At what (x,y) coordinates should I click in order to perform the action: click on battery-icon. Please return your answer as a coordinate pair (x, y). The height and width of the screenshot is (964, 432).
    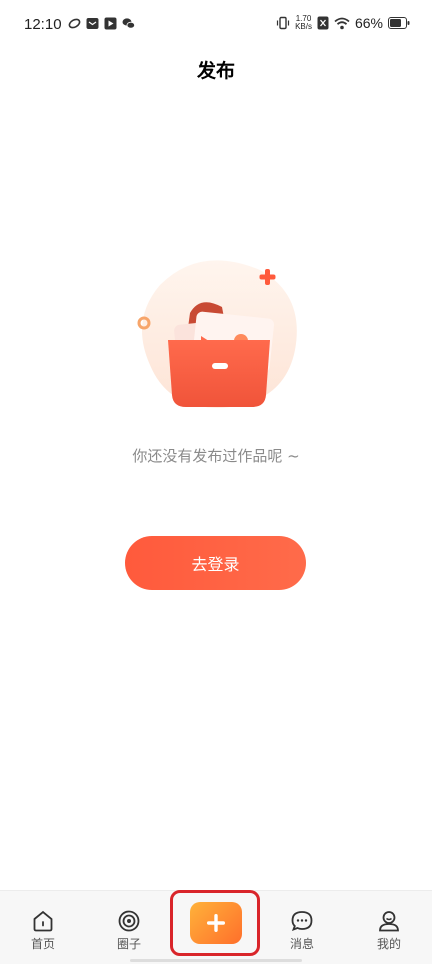
    Looking at the image, I should click on (399, 23).